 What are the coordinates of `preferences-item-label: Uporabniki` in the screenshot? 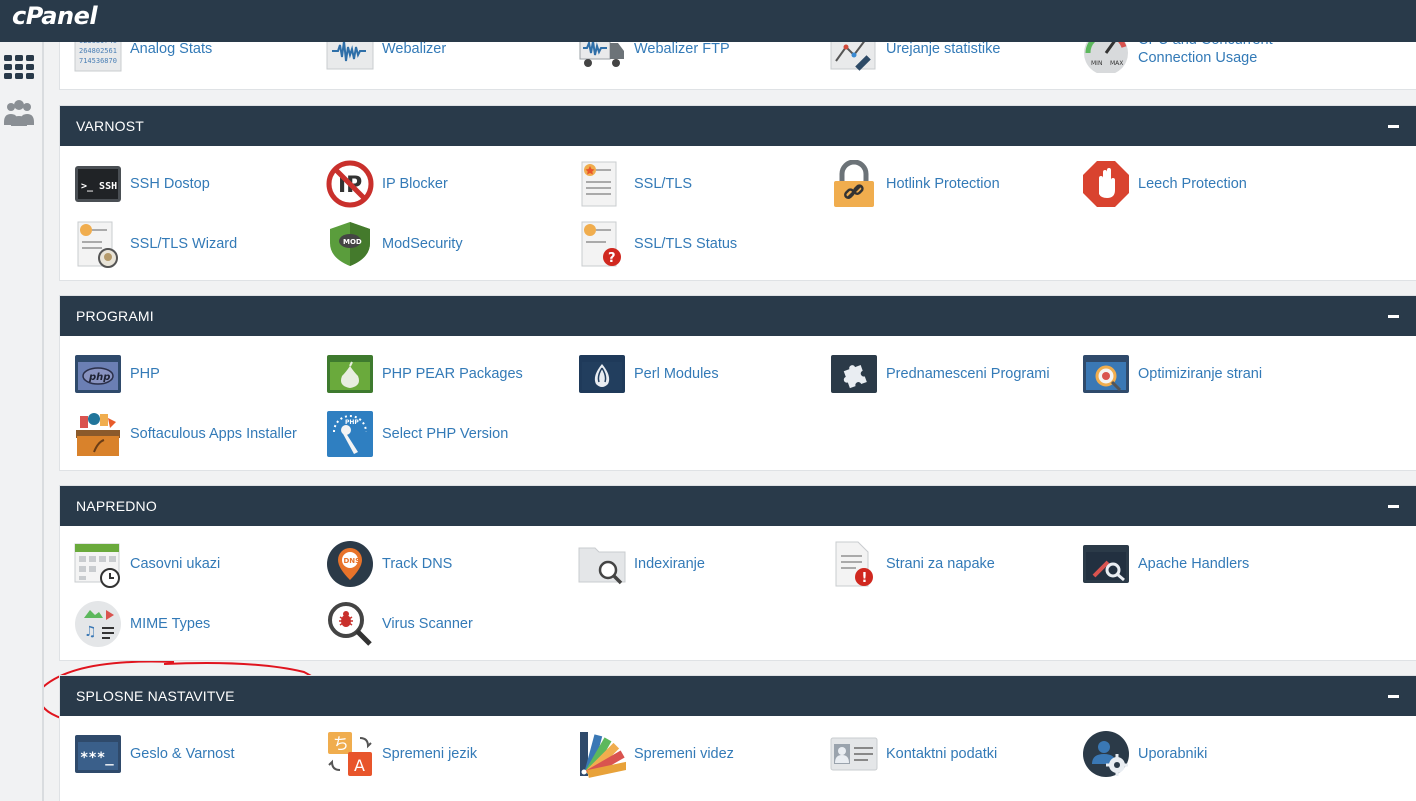 It's located at (1173, 754).